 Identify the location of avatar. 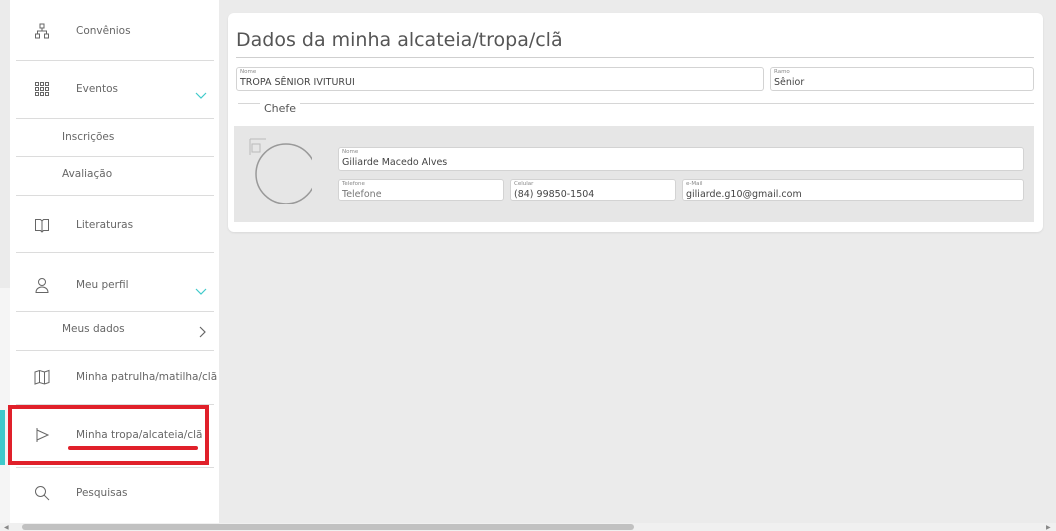
(279, 171).